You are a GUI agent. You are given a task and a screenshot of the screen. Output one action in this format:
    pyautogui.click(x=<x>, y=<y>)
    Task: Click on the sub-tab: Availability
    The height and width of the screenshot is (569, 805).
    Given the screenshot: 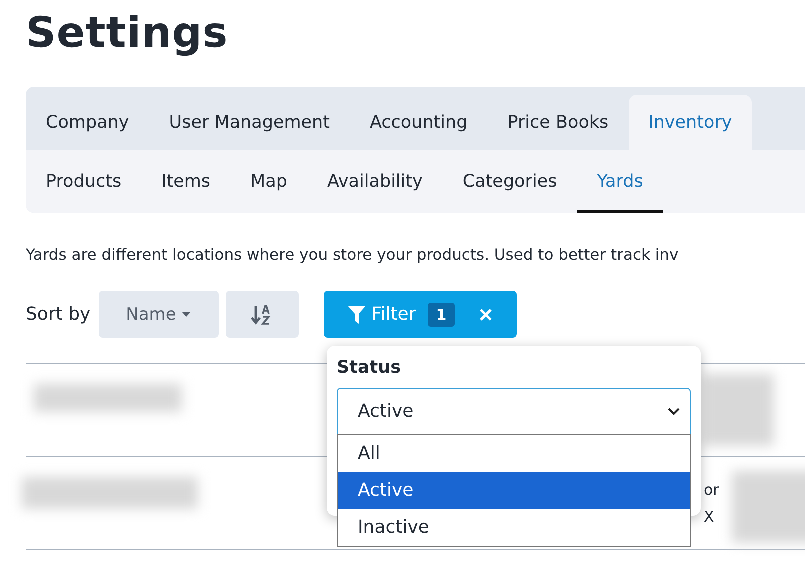 What is the action you would take?
    pyautogui.click(x=375, y=181)
    